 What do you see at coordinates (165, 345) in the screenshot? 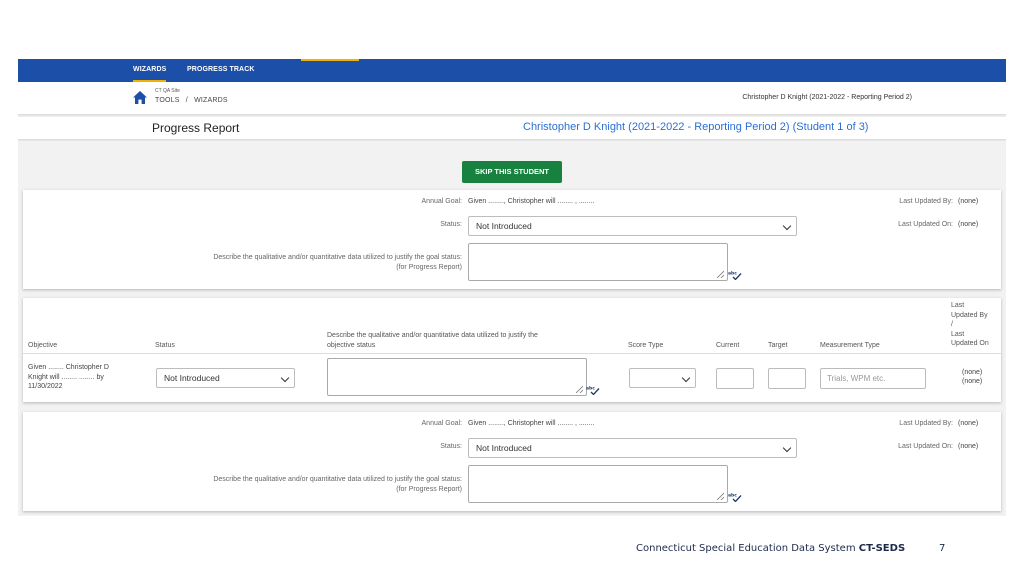
I see `column-header-status: Status` at bounding box center [165, 345].